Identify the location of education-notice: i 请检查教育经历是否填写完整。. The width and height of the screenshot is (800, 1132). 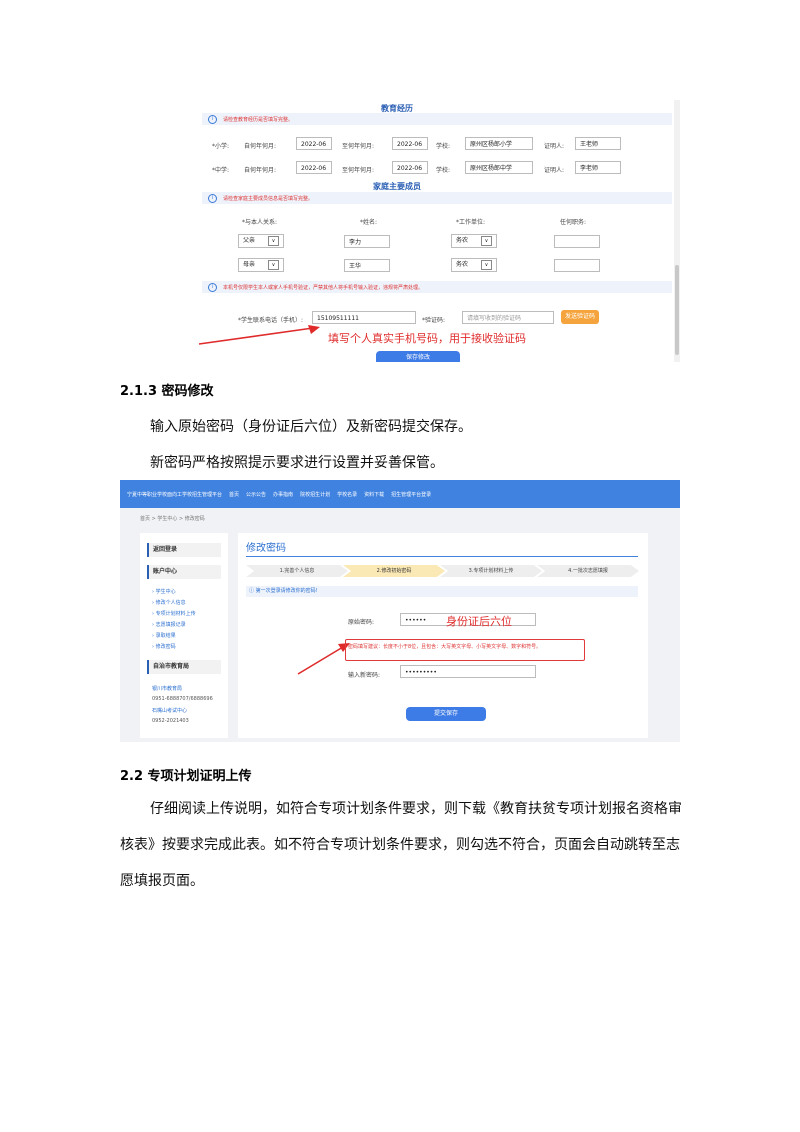
(437, 119).